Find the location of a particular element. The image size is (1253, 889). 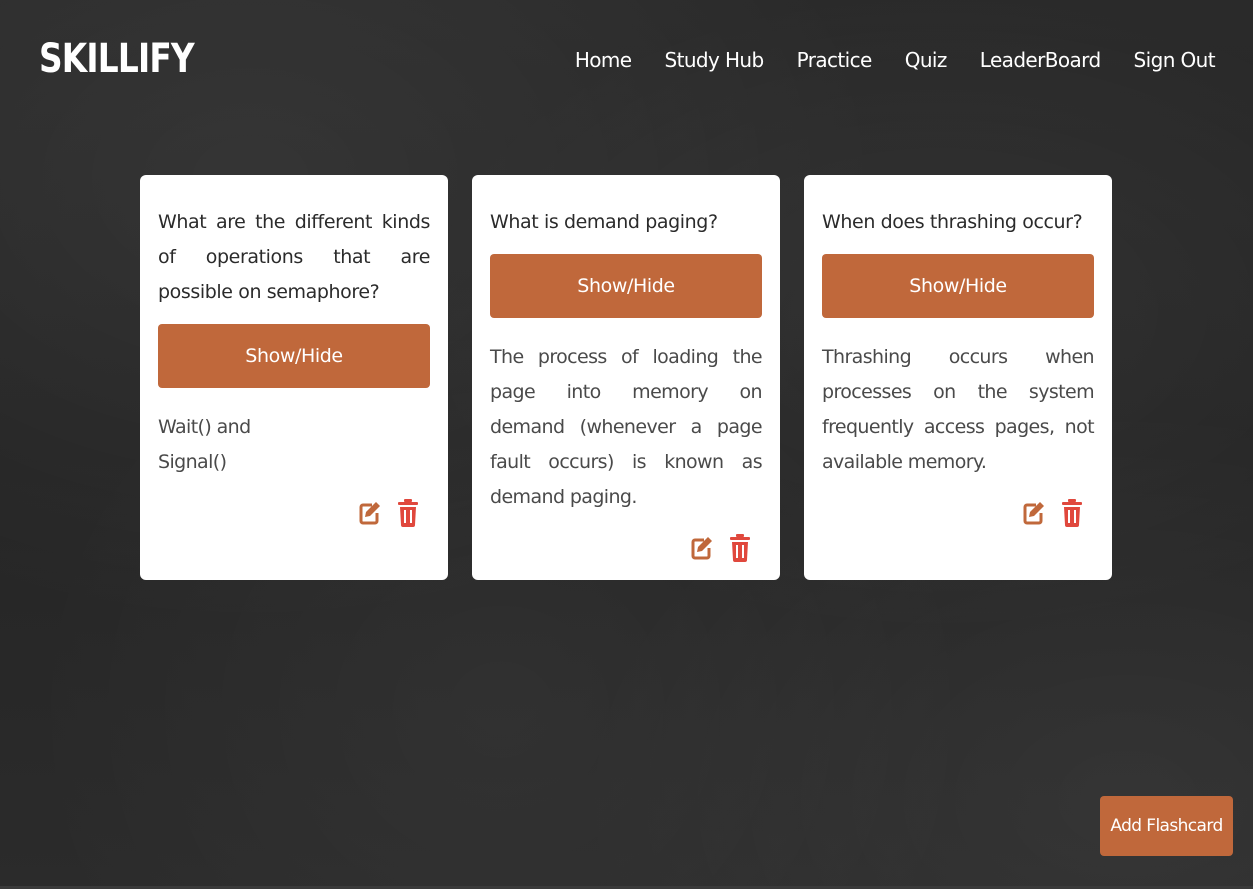

nav-home: Home is located at coordinates (603, 60).